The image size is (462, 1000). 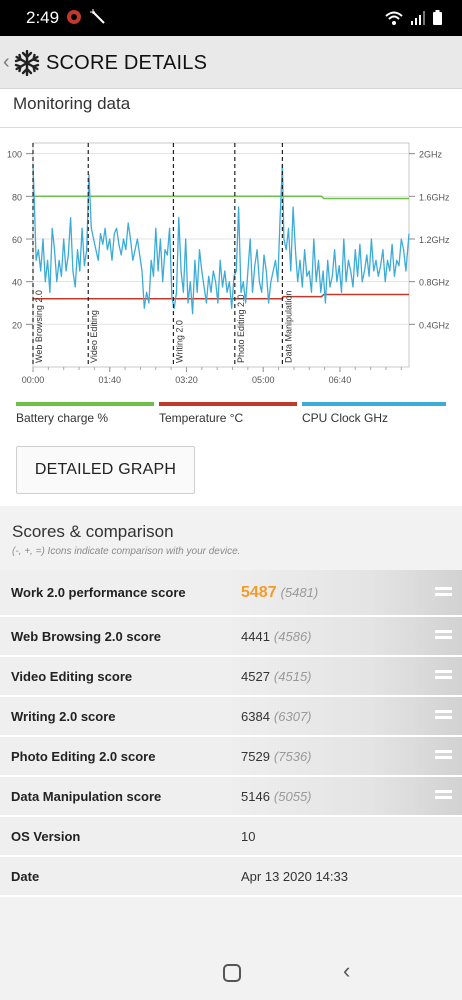 I want to click on row-value: 4441, so click(x=255, y=636).